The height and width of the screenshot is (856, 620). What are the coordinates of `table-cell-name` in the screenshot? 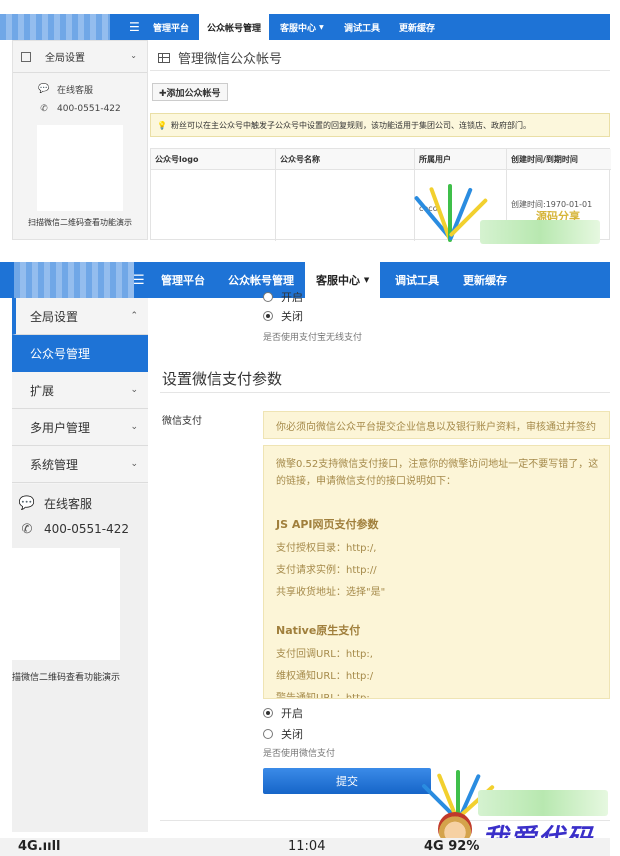 It's located at (345, 205).